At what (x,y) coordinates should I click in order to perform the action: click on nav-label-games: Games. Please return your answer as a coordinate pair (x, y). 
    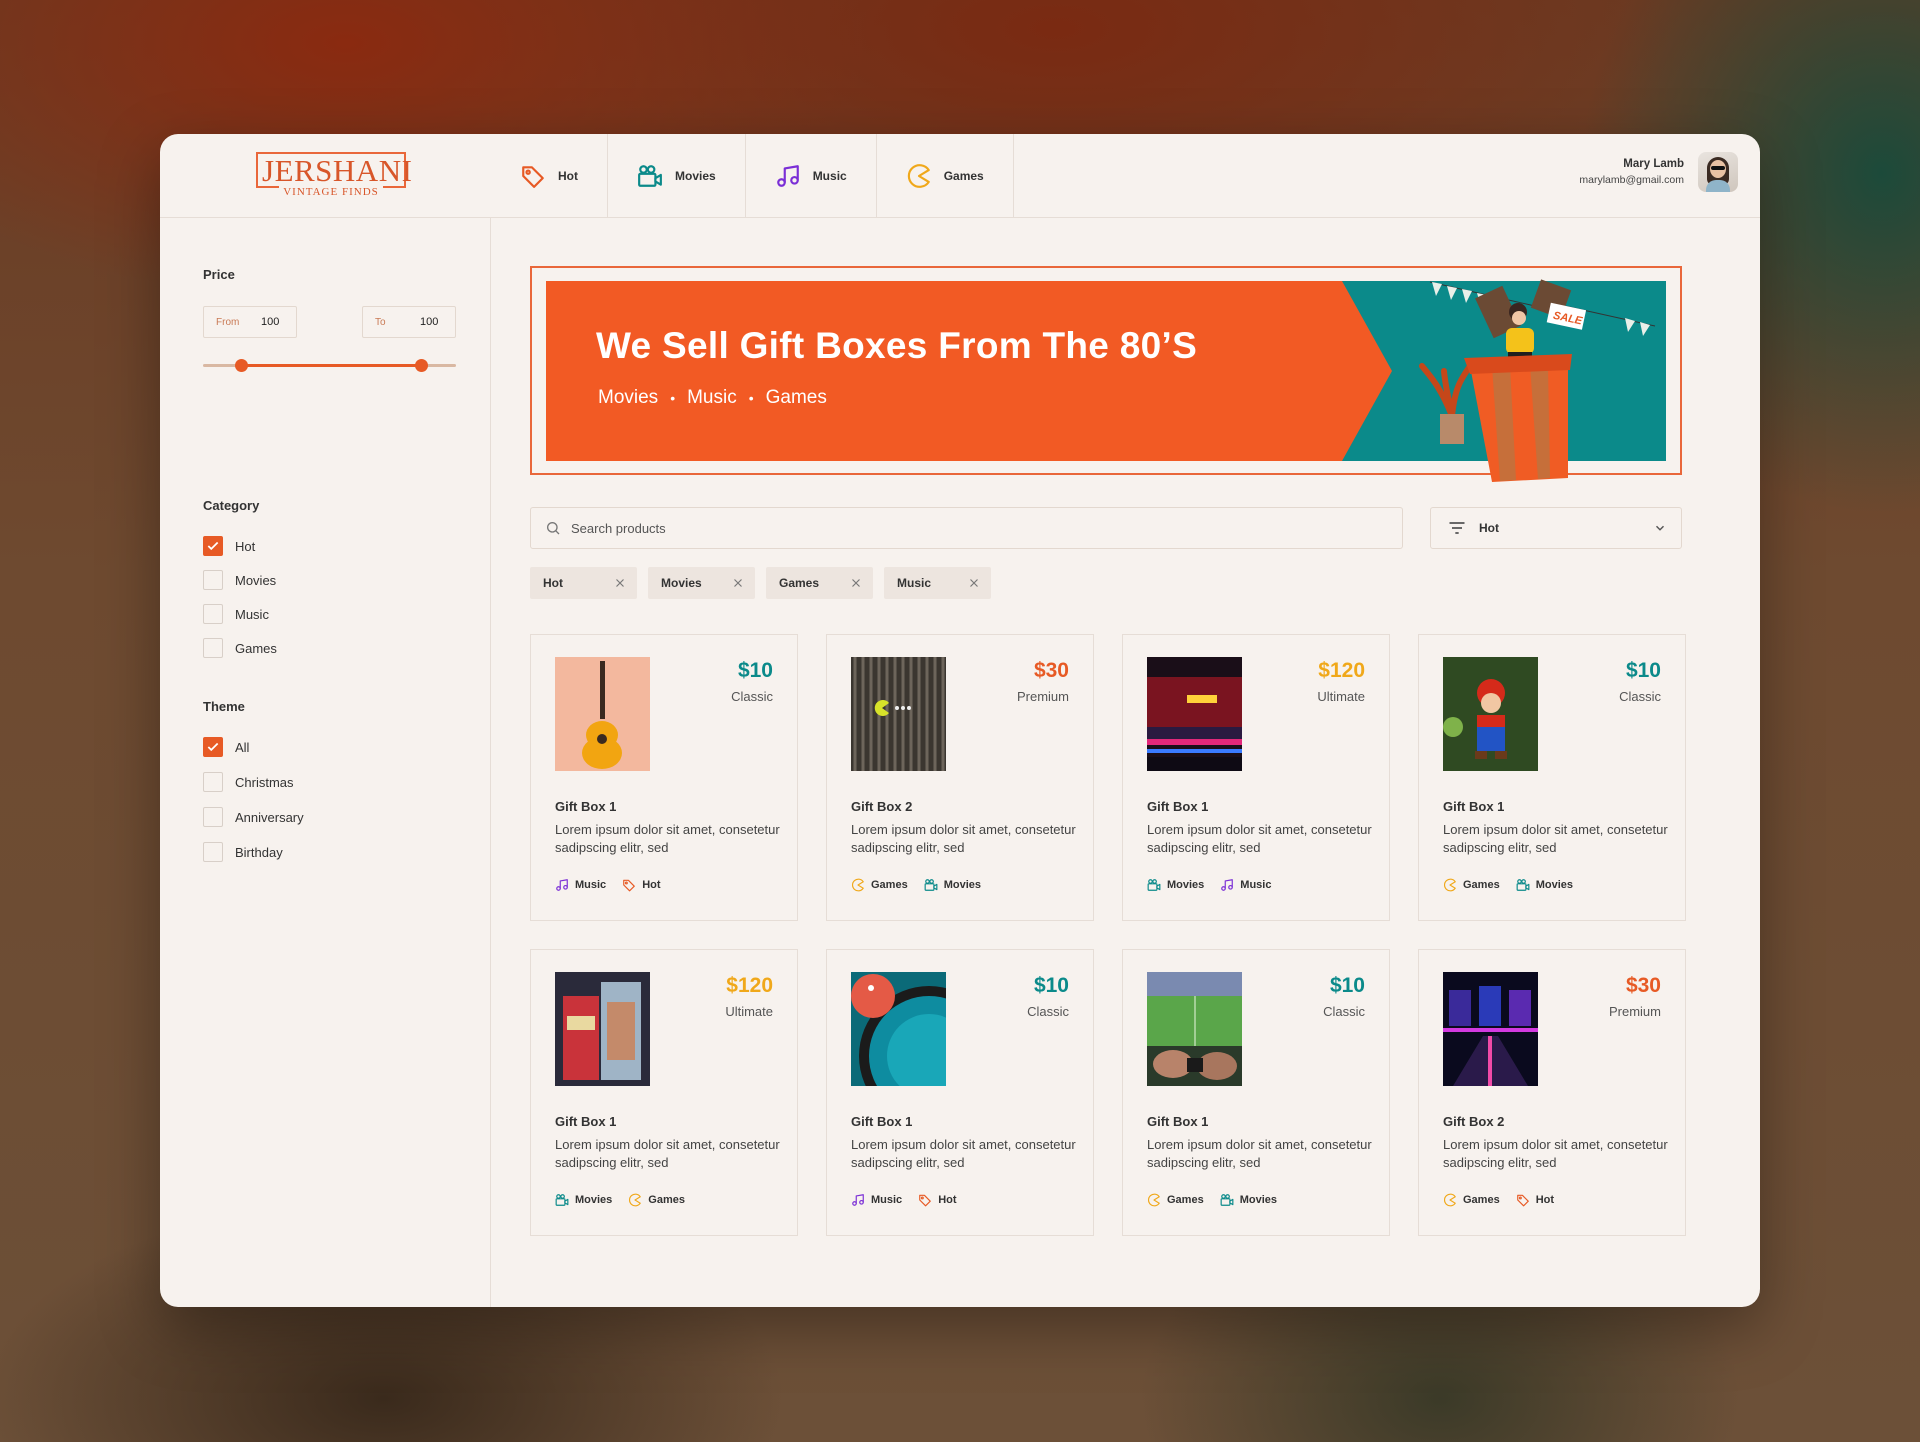
    Looking at the image, I should click on (963, 176).